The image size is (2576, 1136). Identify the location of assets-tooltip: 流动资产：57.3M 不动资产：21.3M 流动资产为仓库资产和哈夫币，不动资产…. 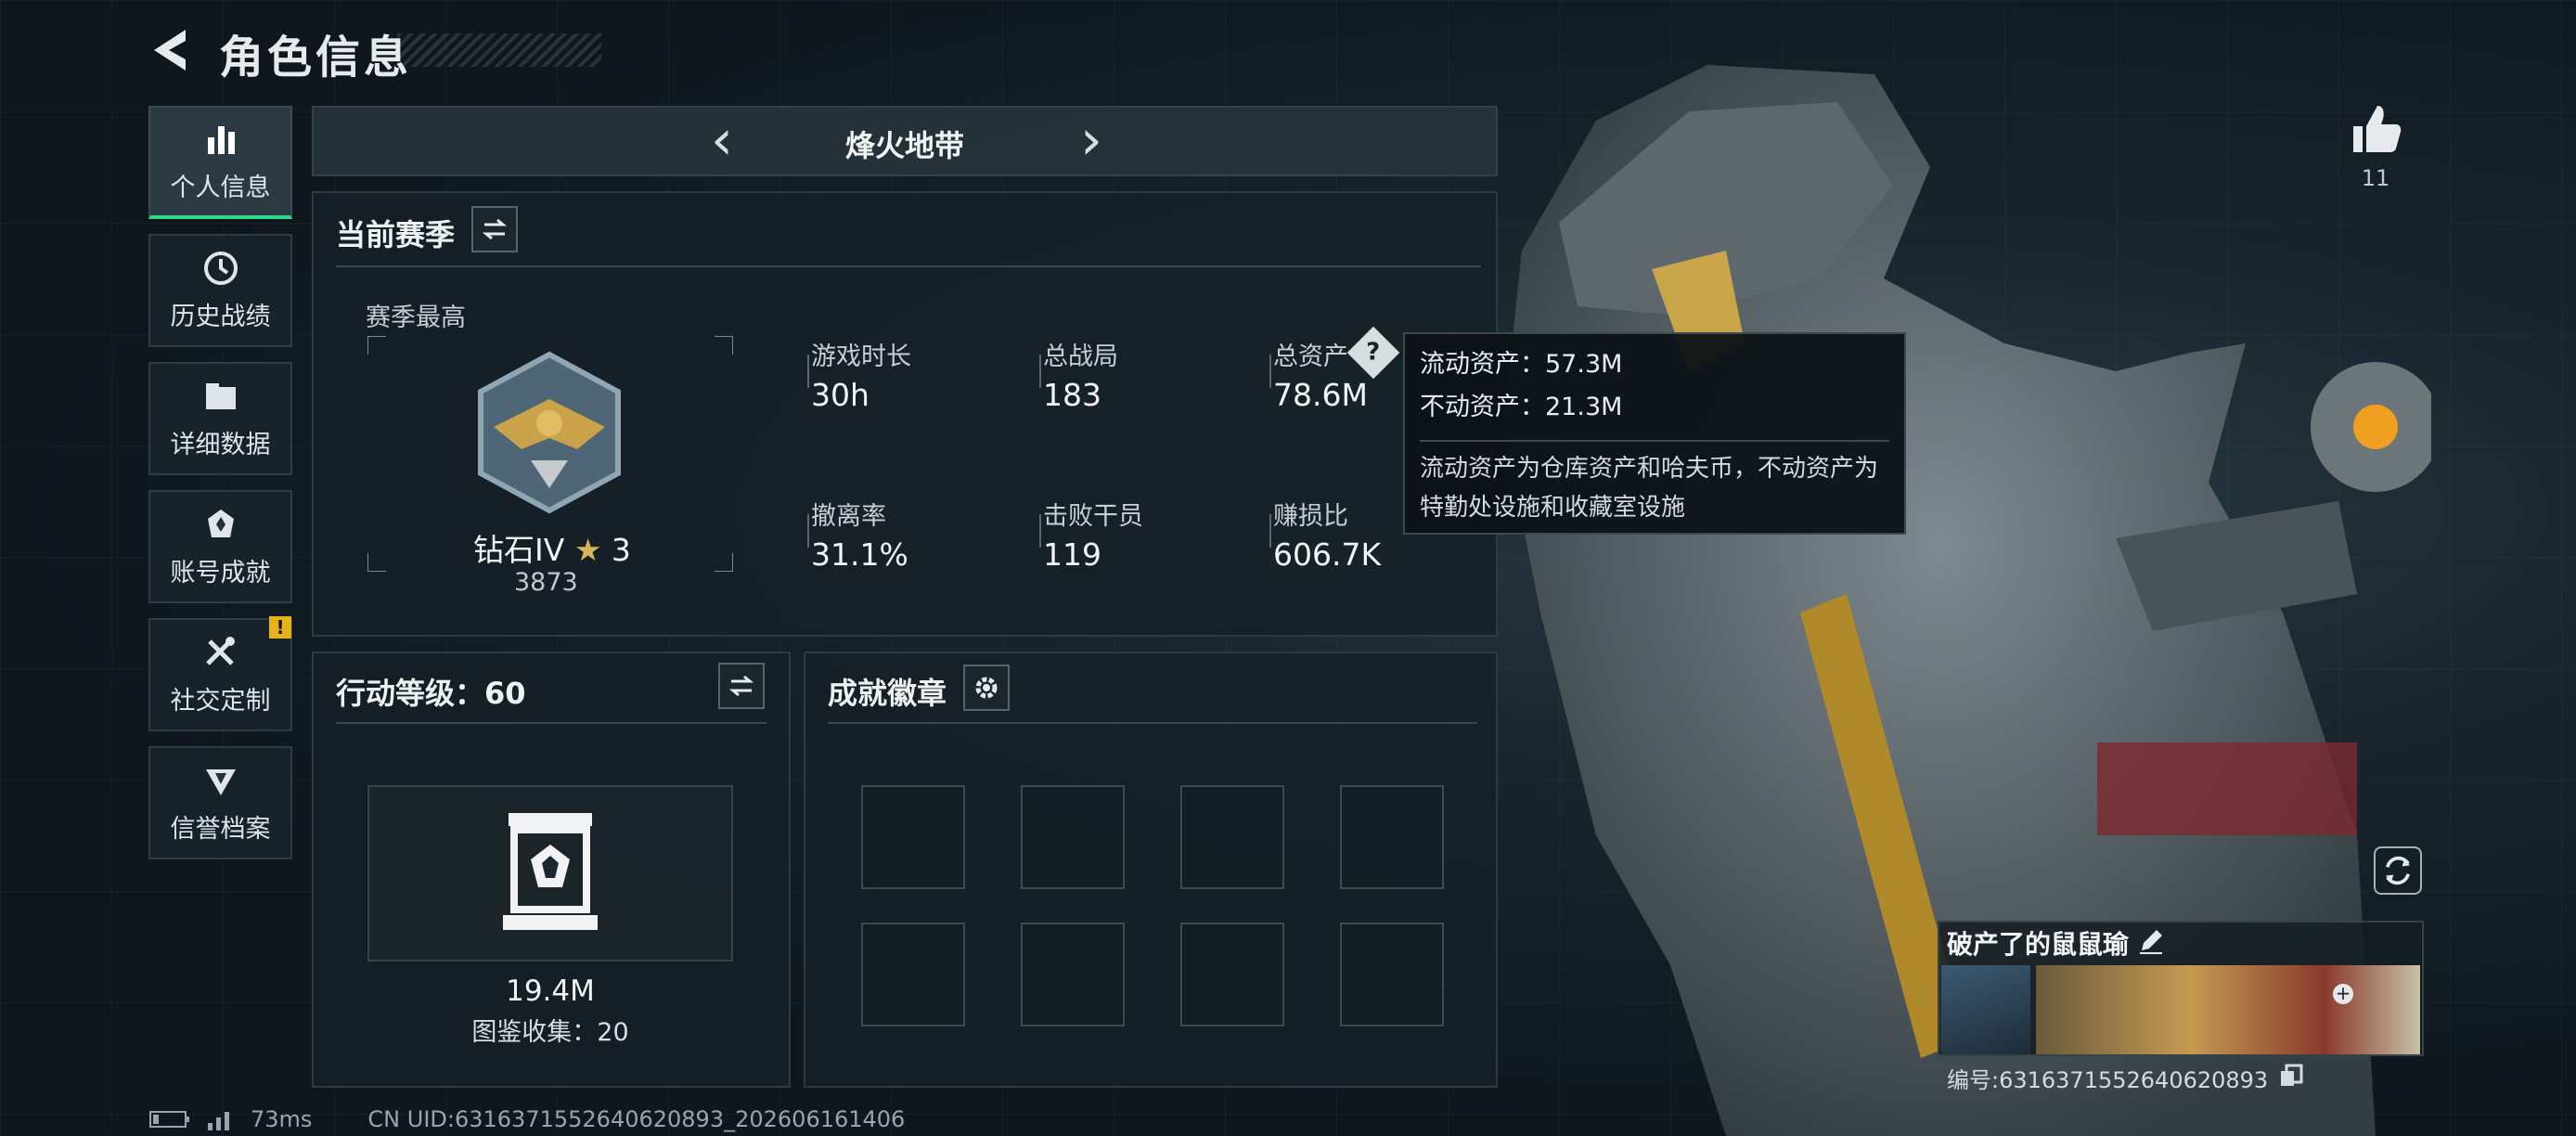
(1655, 433).